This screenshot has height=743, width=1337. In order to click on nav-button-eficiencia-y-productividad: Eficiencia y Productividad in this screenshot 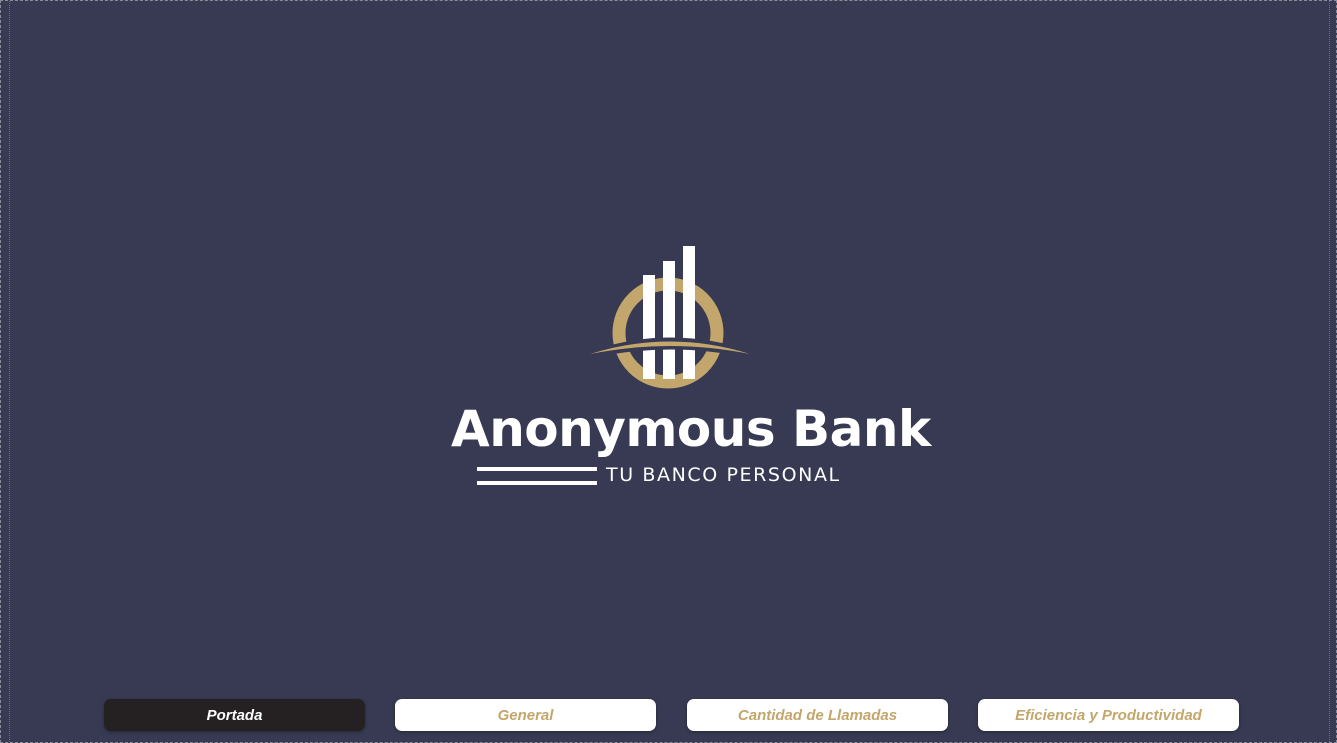, I will do `click(1108, 715)`.